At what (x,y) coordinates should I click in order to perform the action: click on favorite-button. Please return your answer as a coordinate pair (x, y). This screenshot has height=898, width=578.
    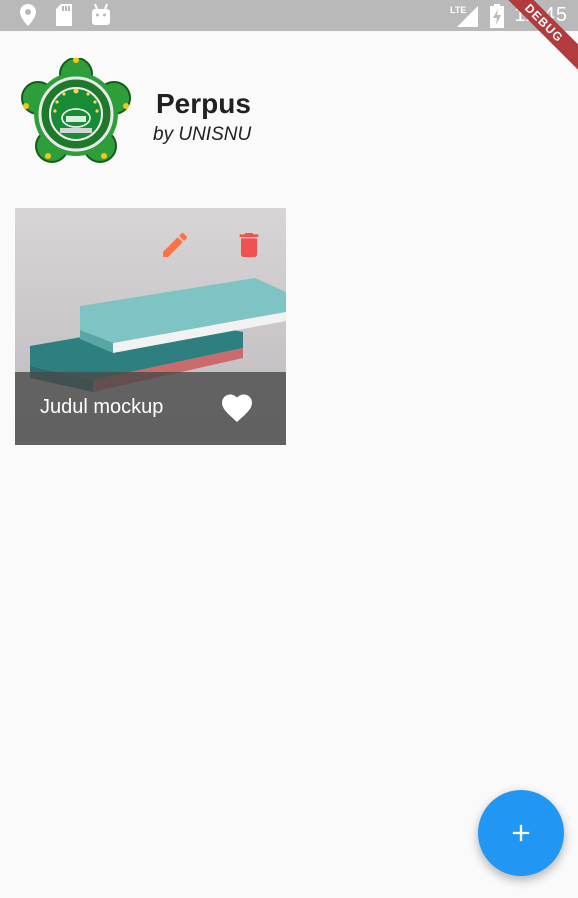
    Looking at the image, I should click on (237, 408).